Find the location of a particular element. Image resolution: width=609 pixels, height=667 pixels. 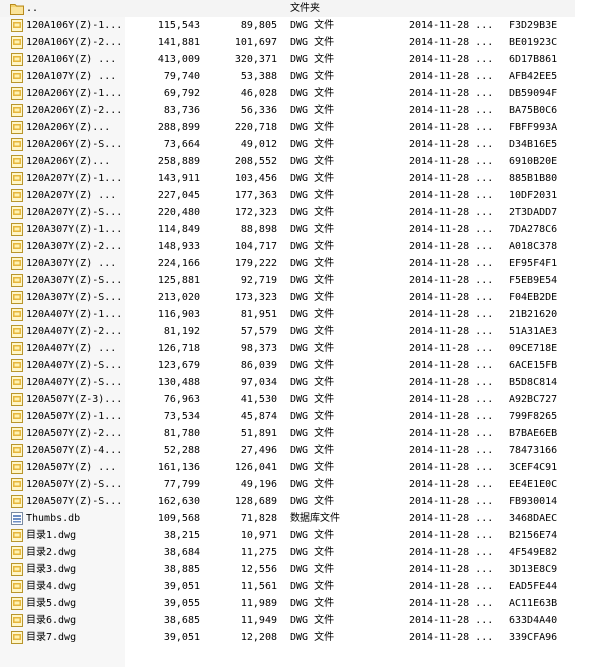

file-size: 224,166 is located at coordinates (178, 263).